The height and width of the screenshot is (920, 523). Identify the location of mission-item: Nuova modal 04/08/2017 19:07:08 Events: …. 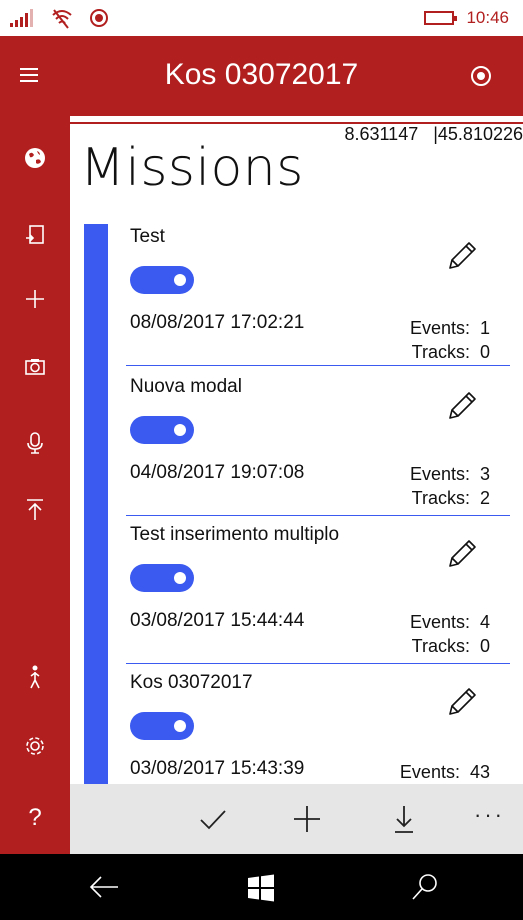
(318, 442).